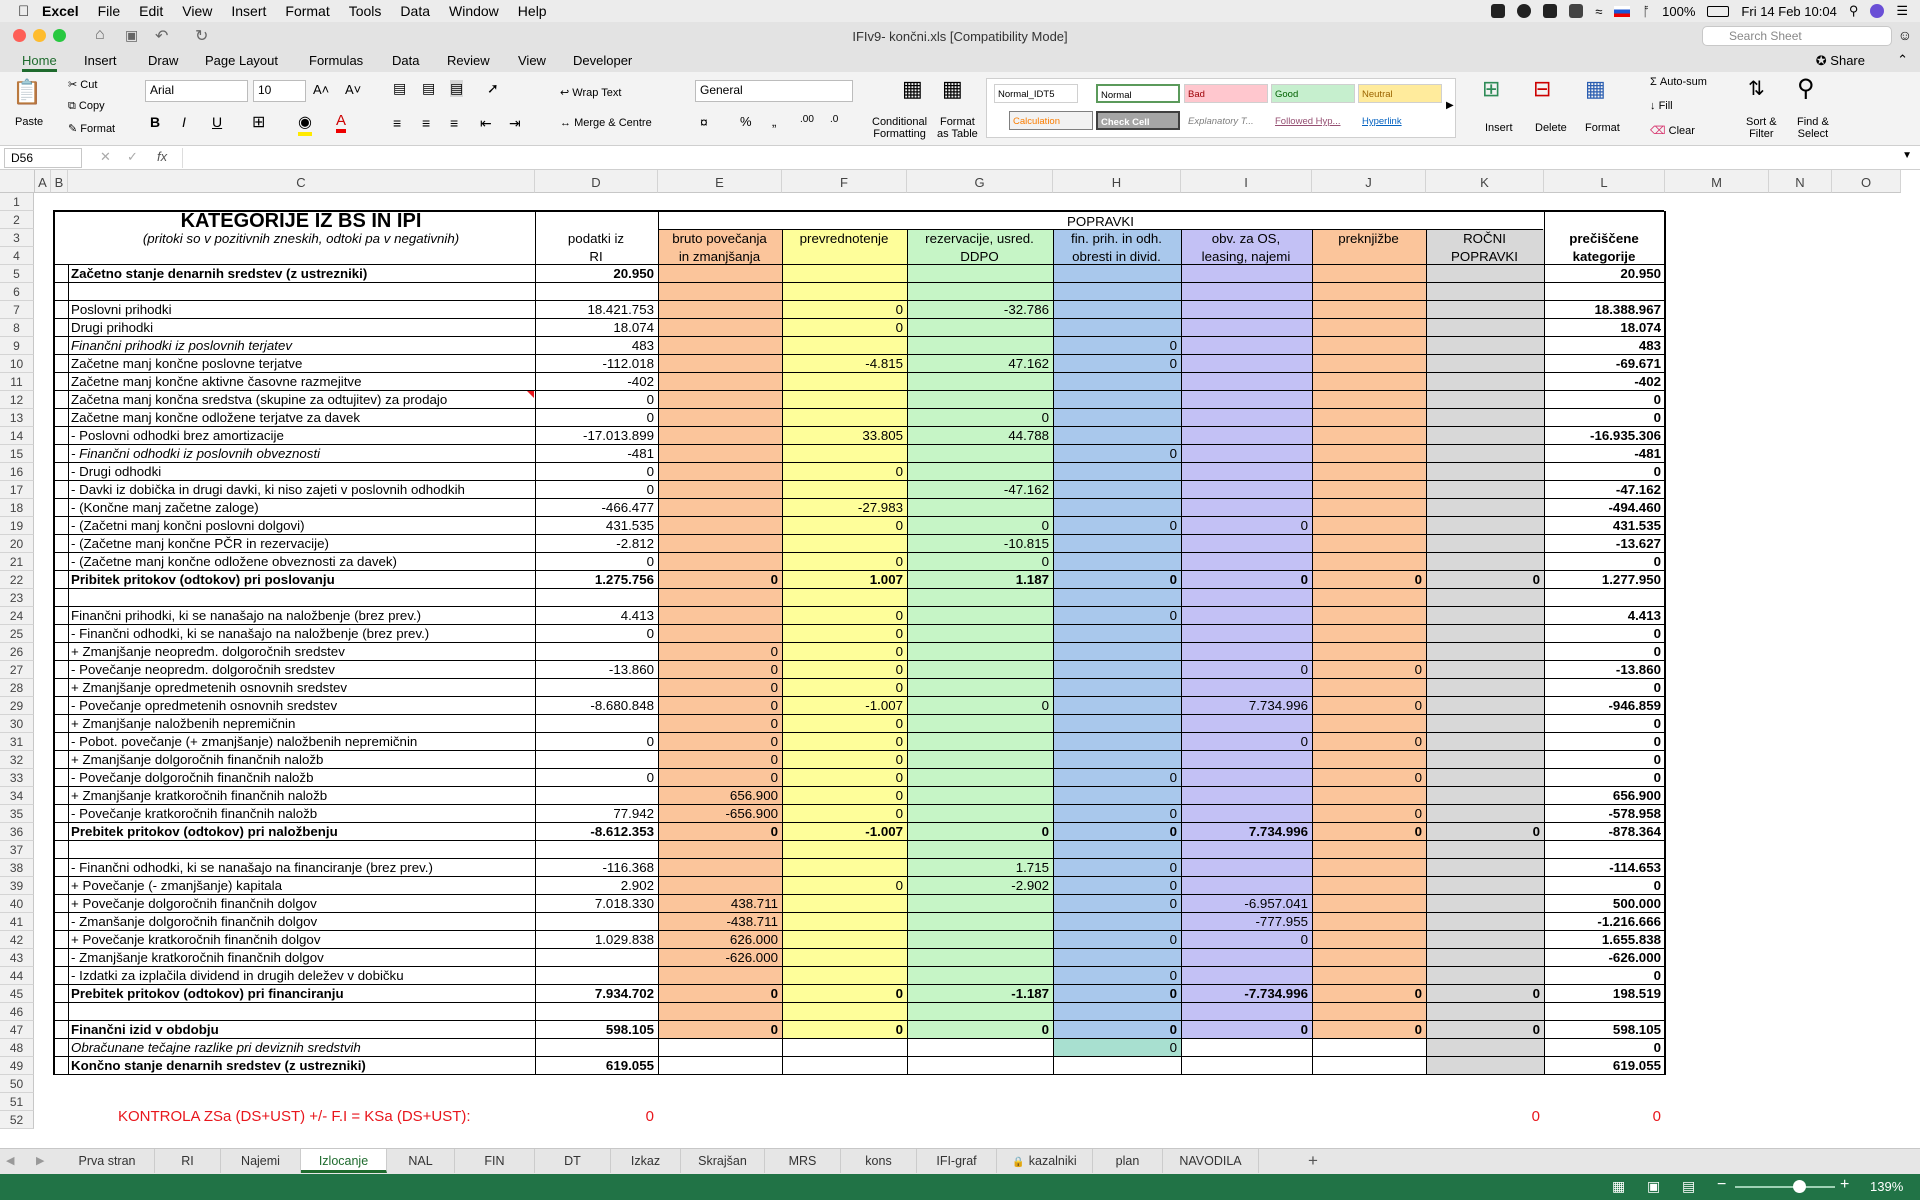  I want to click on column-header-k: K, so click(1485, 181).